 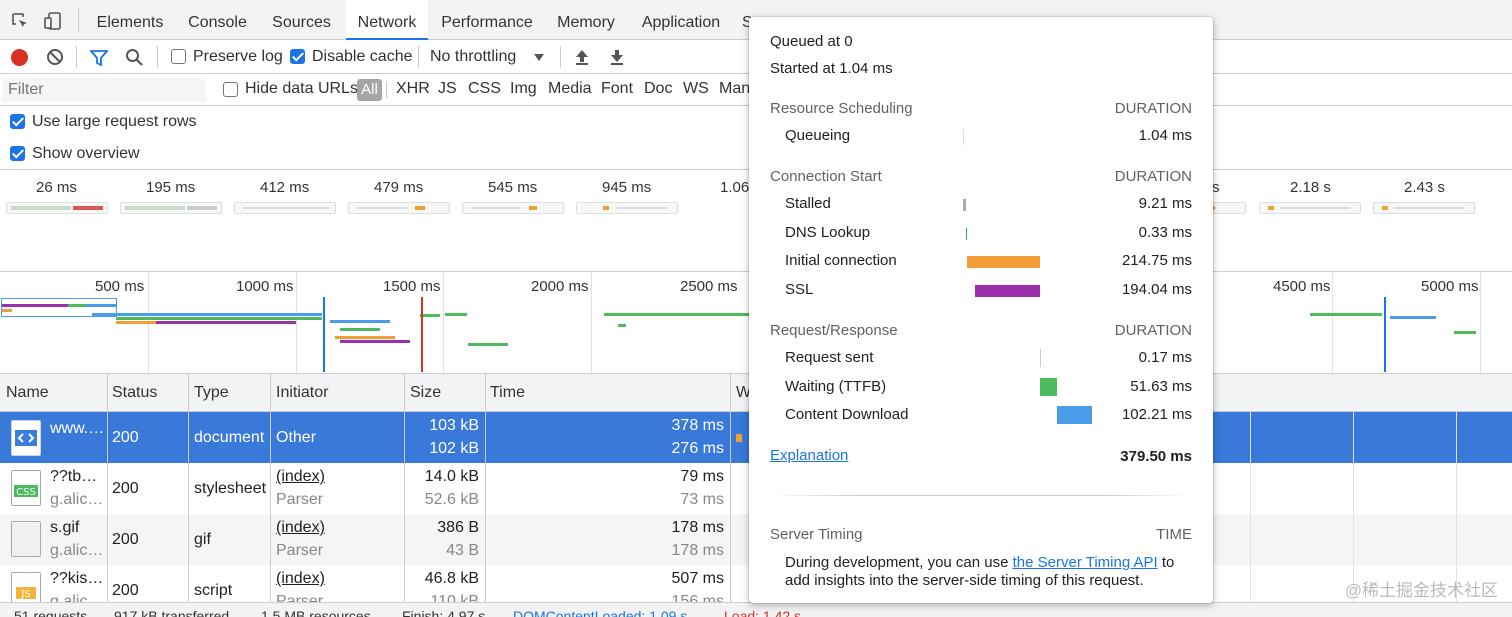 I want to click on record-icon, so click(x=19, y=57).